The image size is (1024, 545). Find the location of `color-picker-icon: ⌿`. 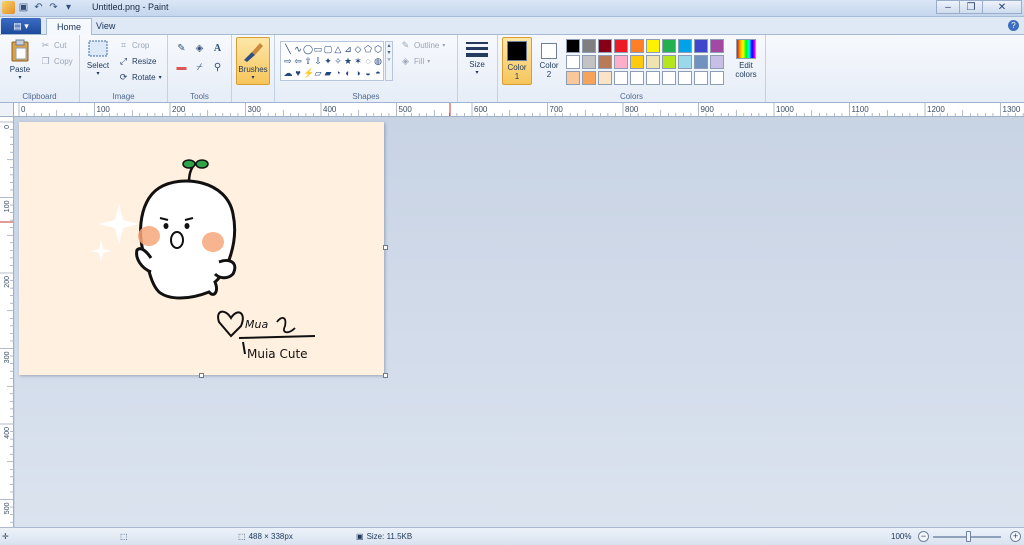

color-picker-icon: ⌿ is located at coordinates (199, 67).